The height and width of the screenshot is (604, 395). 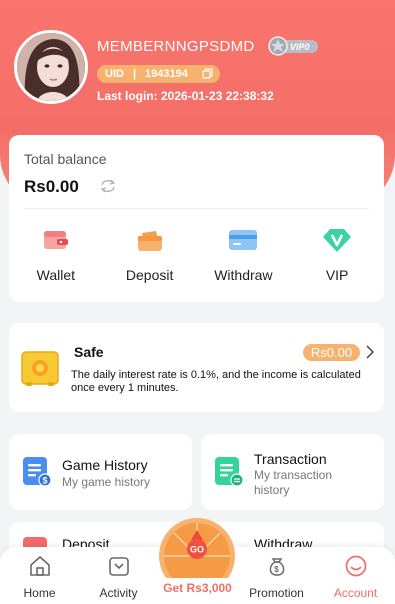 I want to click on nav-account: Account, so click(x=355, y=575).